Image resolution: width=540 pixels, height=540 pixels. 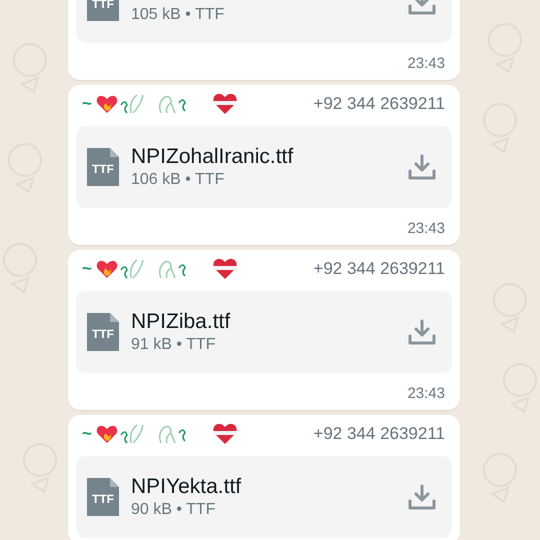 What do you see at coordinates (181, 322) in the screenshot?
I see `file-name: NPIZiba.ttf` at bounding box center [181, 322].